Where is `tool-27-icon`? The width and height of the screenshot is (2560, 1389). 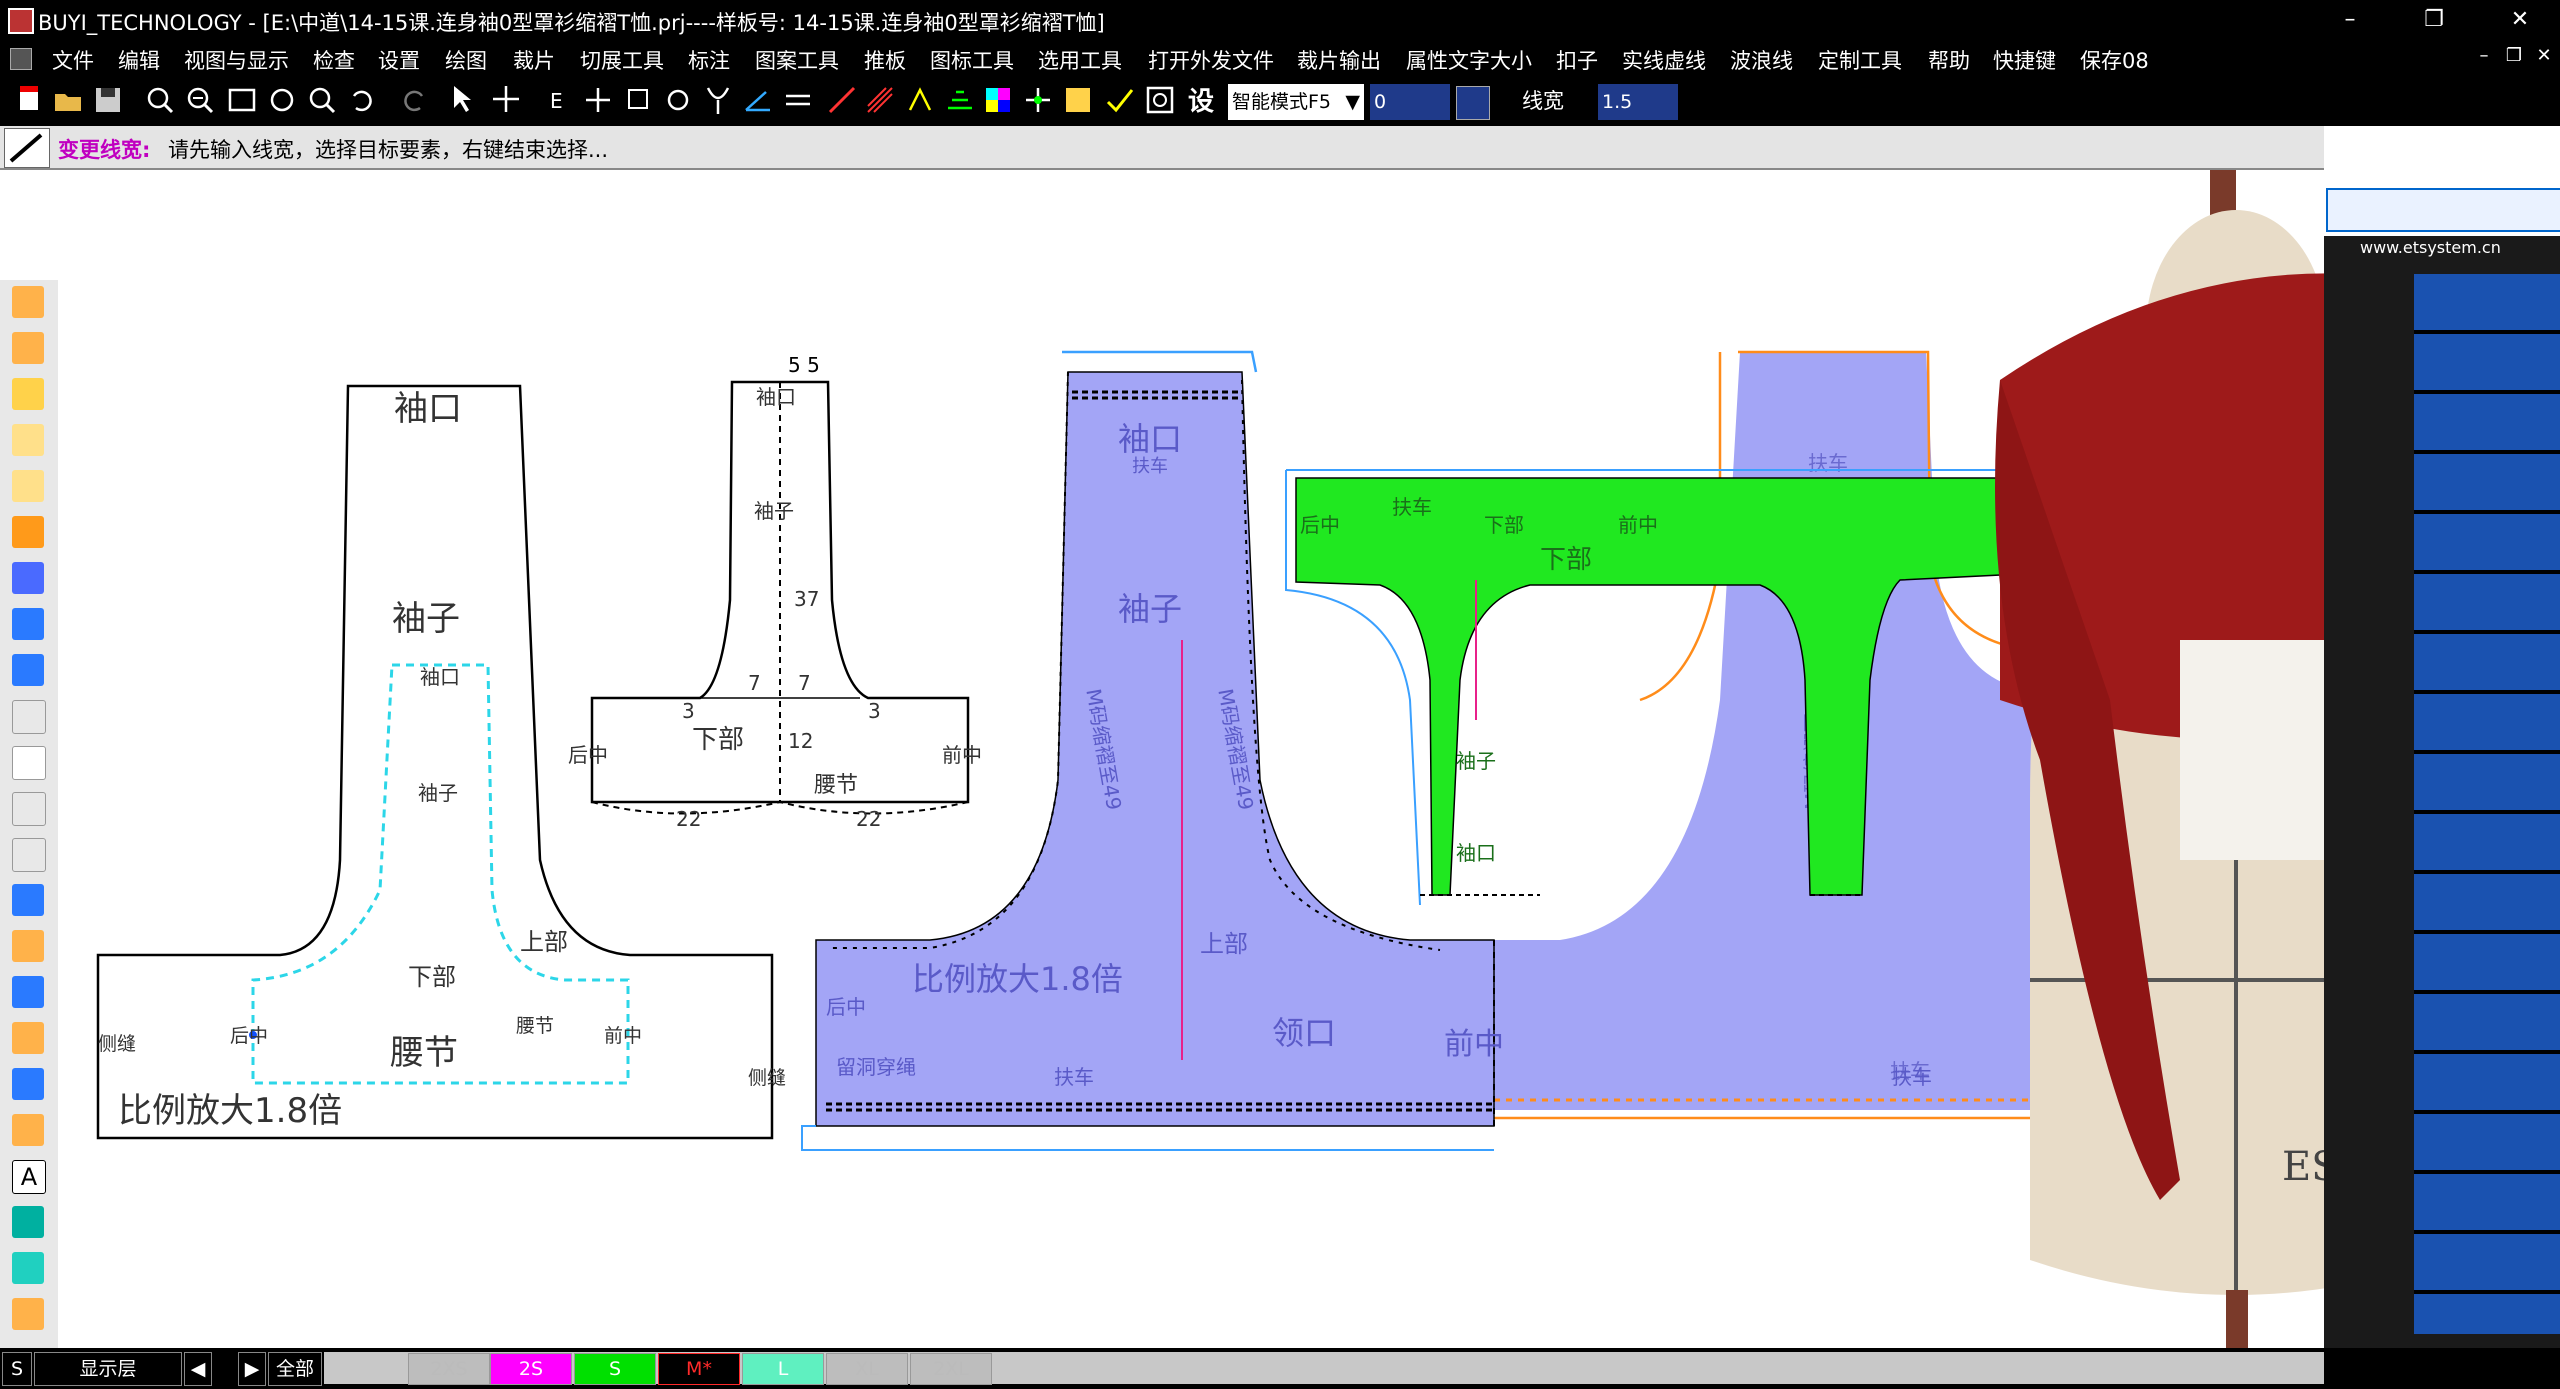 tool-27-icon is located at coordinates (1078, 100).